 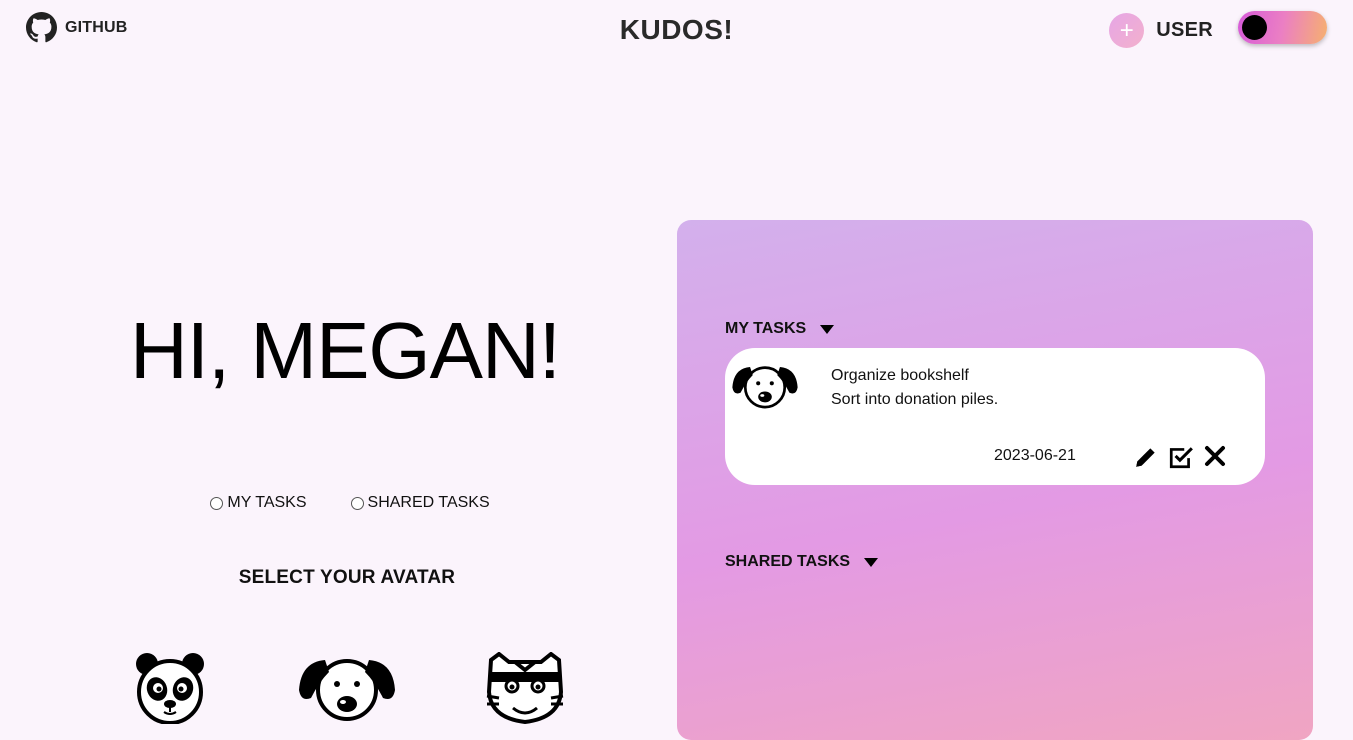 What do you see at coordinates (766, 328) in the screenshot?
I see `my-tasks-title: MY TASKS` at bounding box center [766, 328].